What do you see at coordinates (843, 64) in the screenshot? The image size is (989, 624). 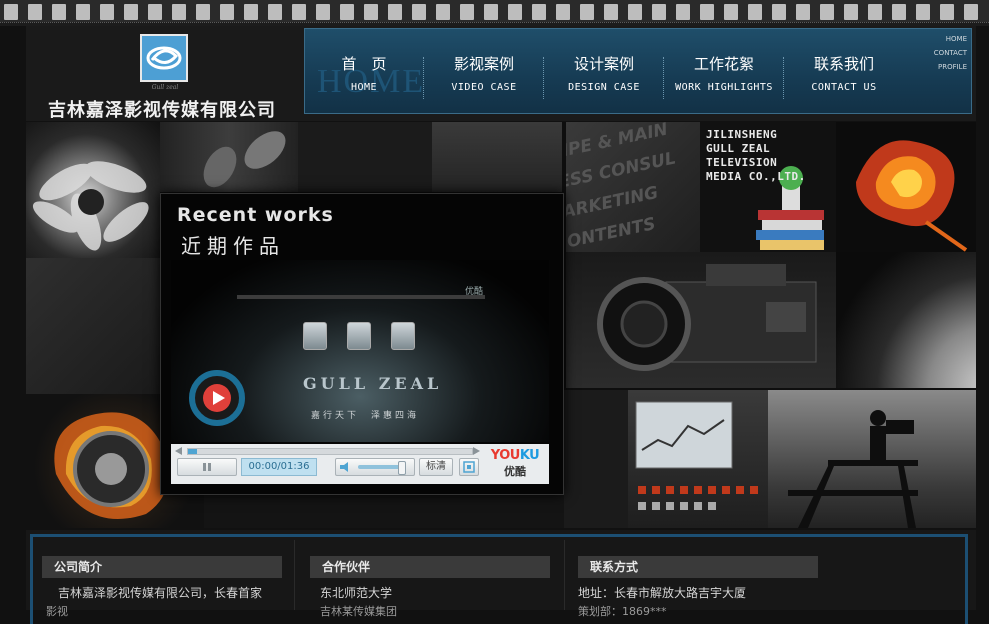 I see `nav-item-label-cn: 联系我们` at bounding box center [843, 64].